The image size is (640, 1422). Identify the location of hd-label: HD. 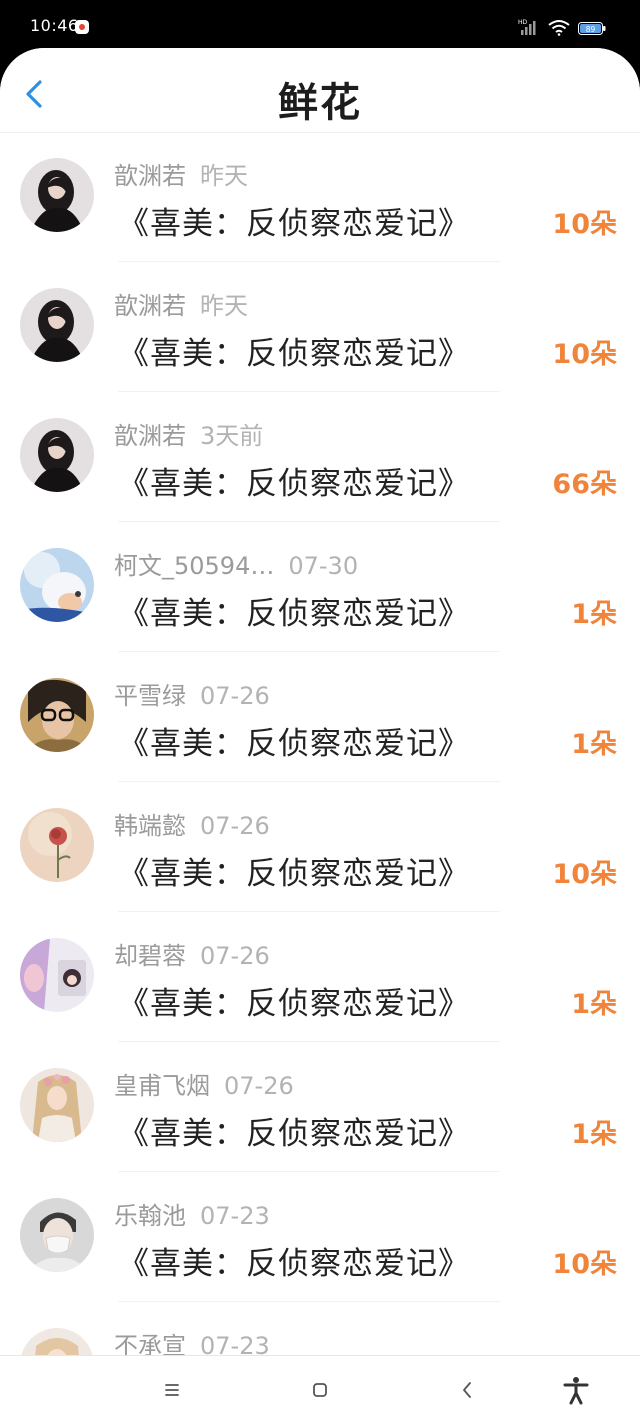
(523, 22).